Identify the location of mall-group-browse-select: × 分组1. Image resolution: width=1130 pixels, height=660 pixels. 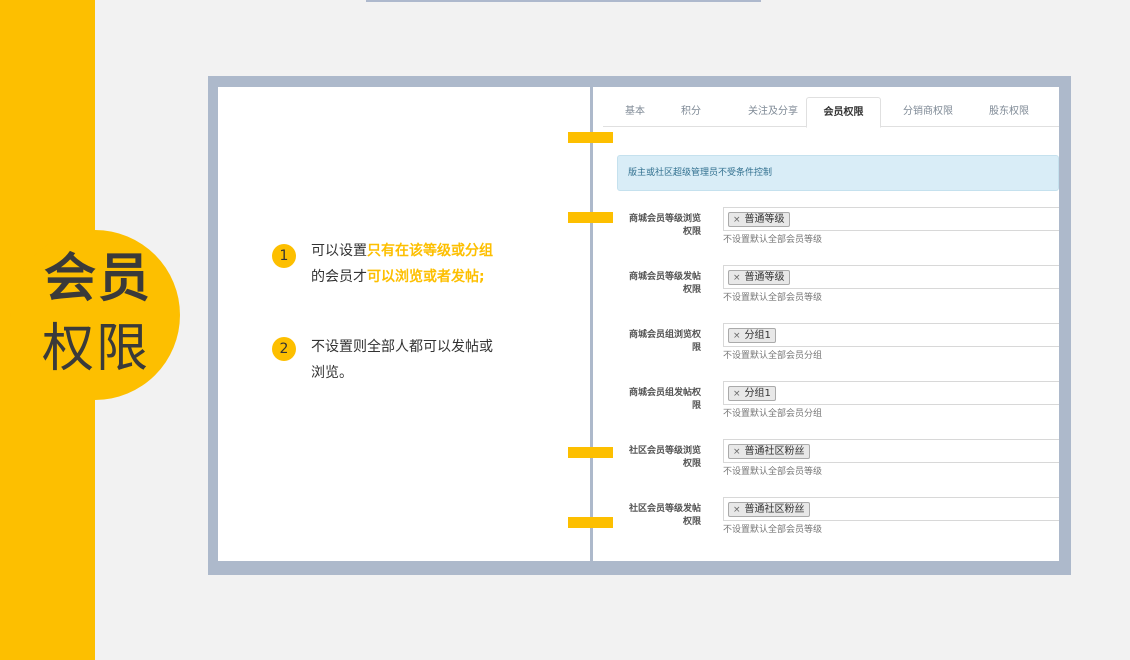
(891, 335).